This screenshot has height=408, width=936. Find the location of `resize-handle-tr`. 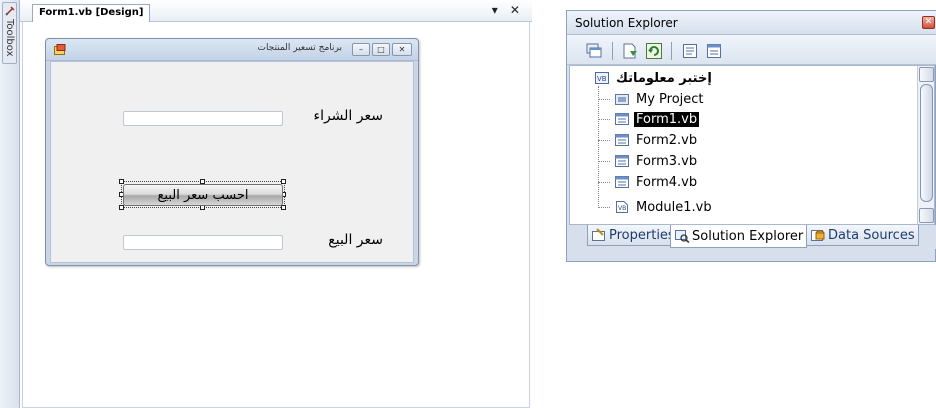

resize-handle-tr is located at coordinates (283, 181).